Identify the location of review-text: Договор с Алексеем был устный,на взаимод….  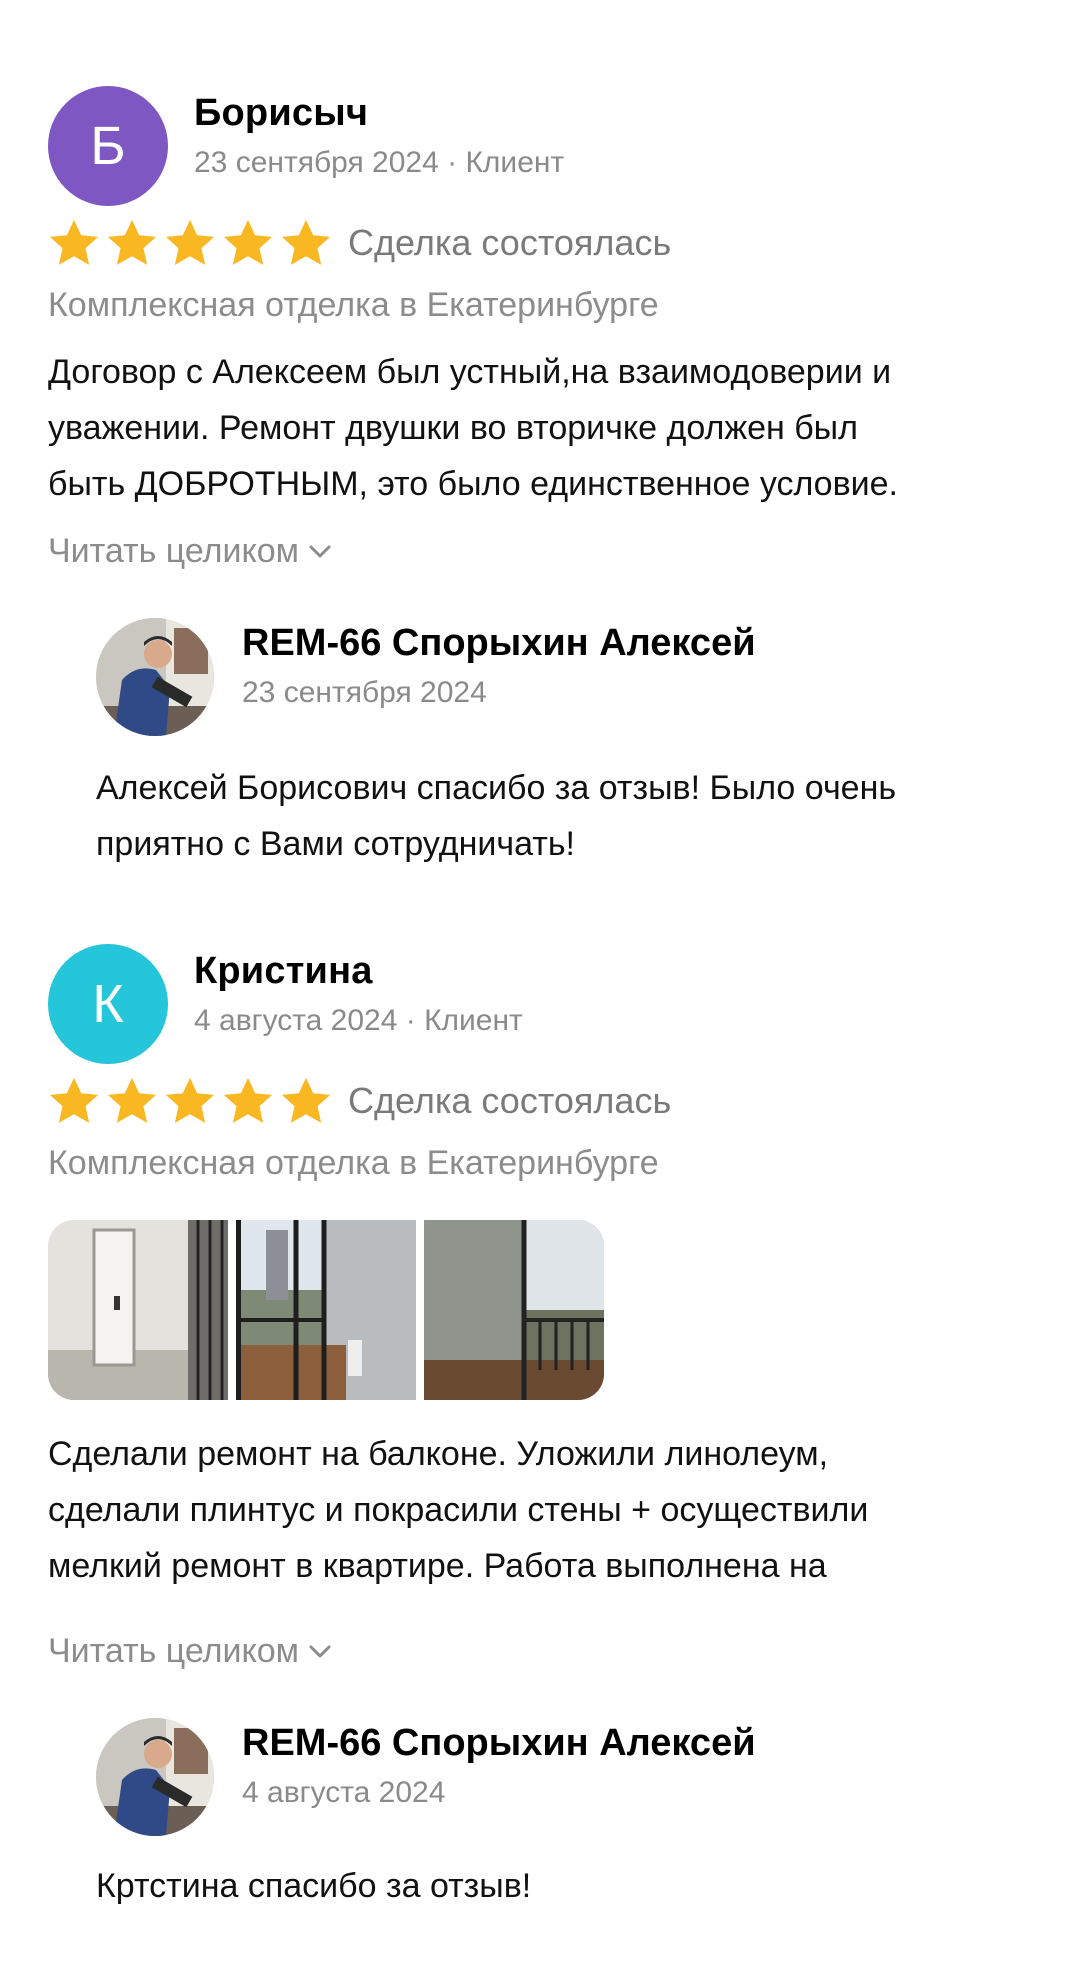
(543, 428).